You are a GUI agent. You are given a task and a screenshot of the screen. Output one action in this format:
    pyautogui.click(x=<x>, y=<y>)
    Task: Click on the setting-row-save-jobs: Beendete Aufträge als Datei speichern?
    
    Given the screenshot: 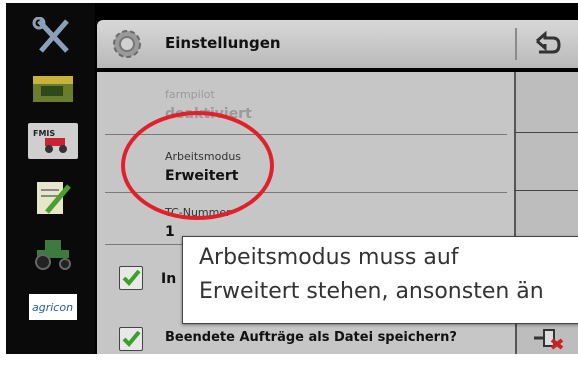 What is the action you would take?
    pyautogui.click(x=337, y=338)
    